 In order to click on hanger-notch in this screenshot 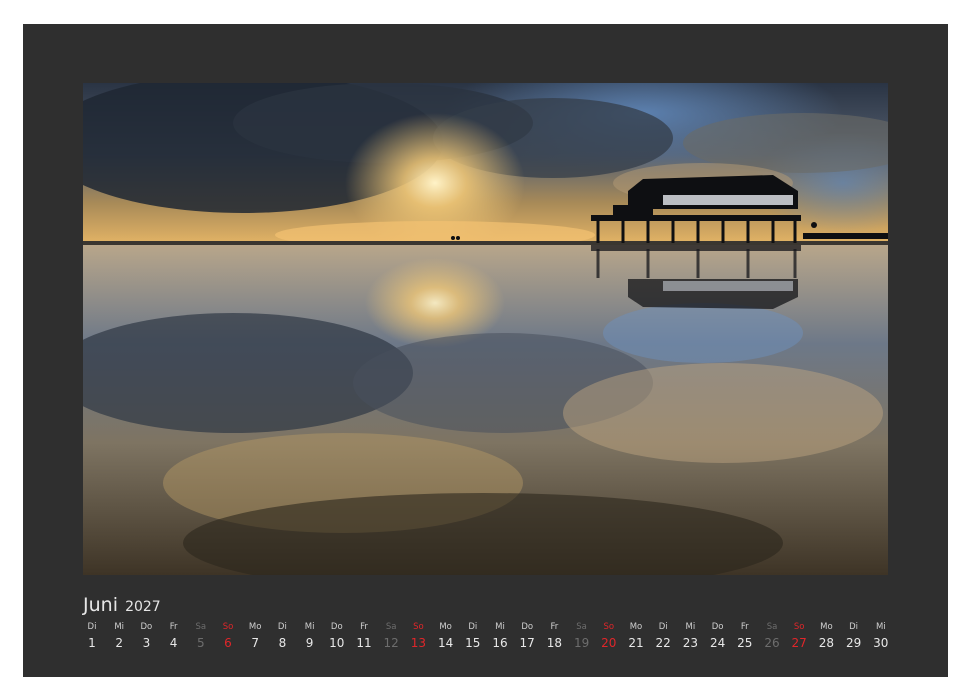, I will do `click(486, 14)`.